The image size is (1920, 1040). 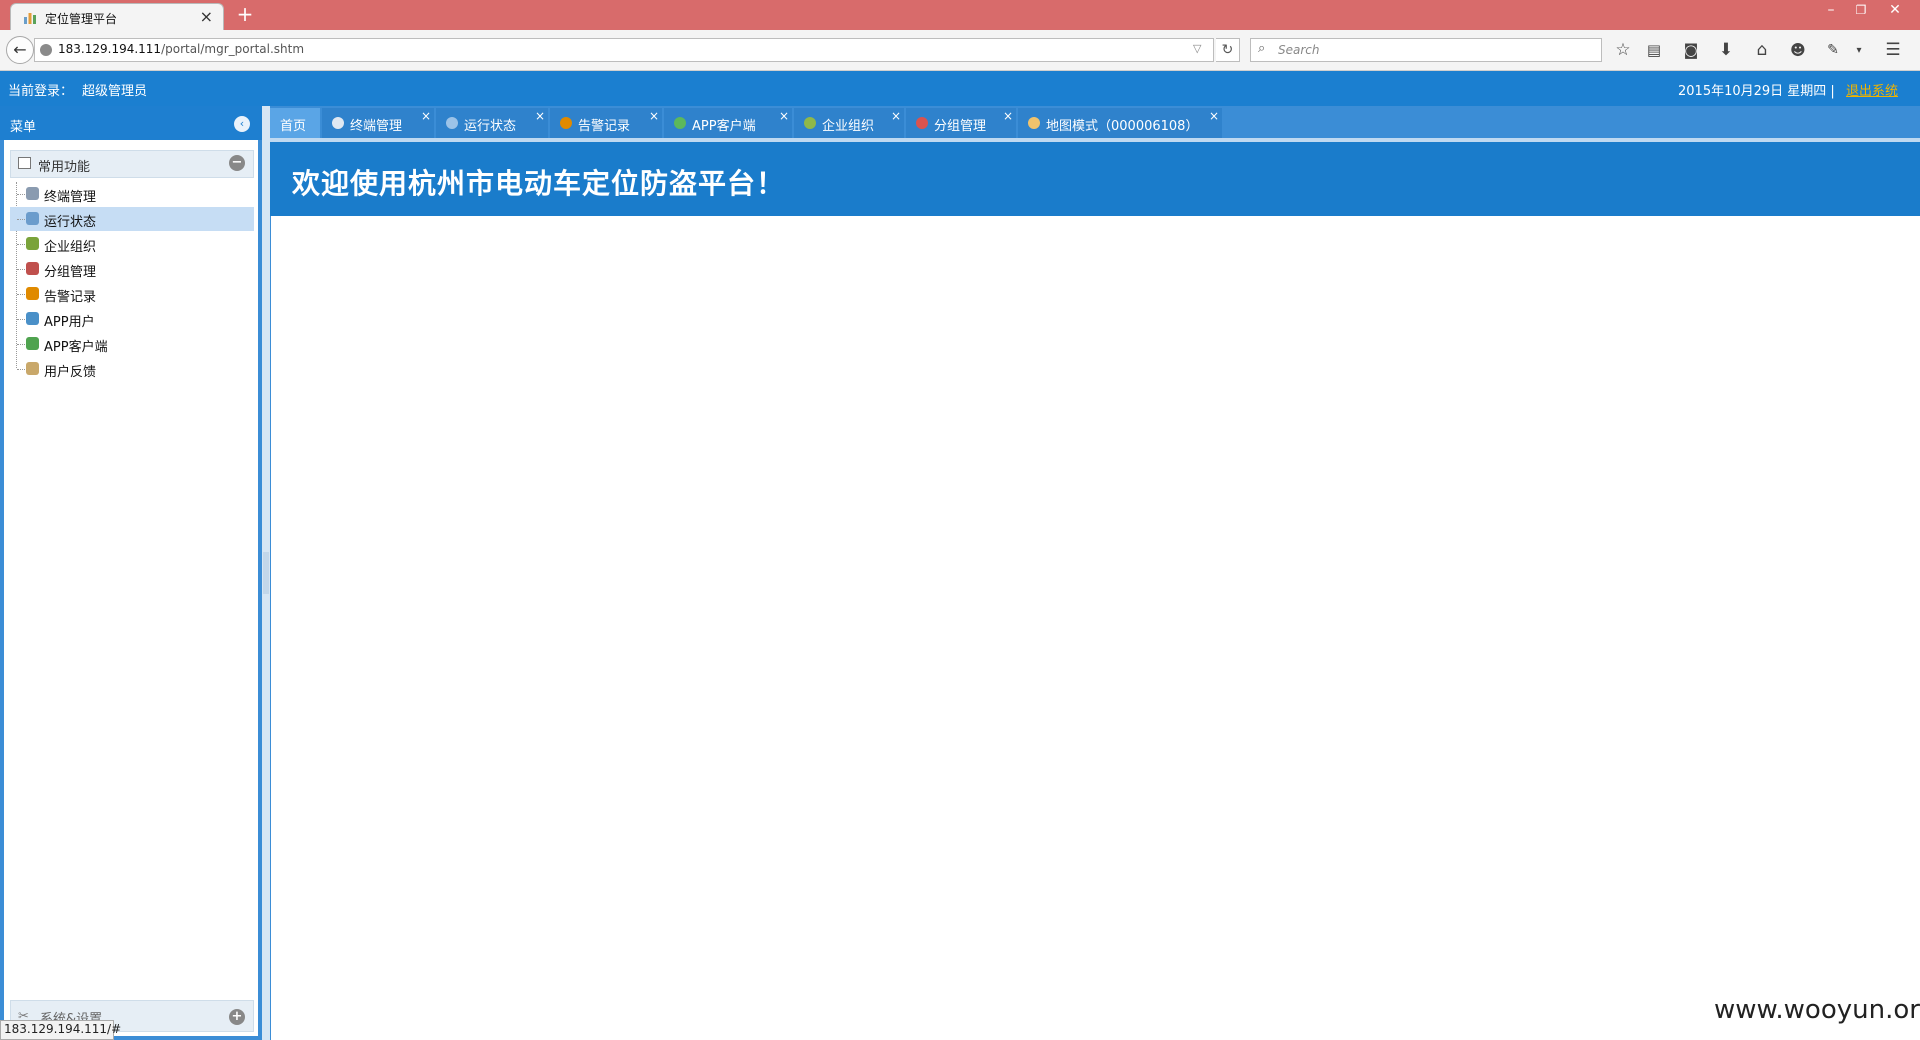 I want to click on url-text: 183.129.194.111/portal/mgr_portal.shtm, so click(x=181, y=49).